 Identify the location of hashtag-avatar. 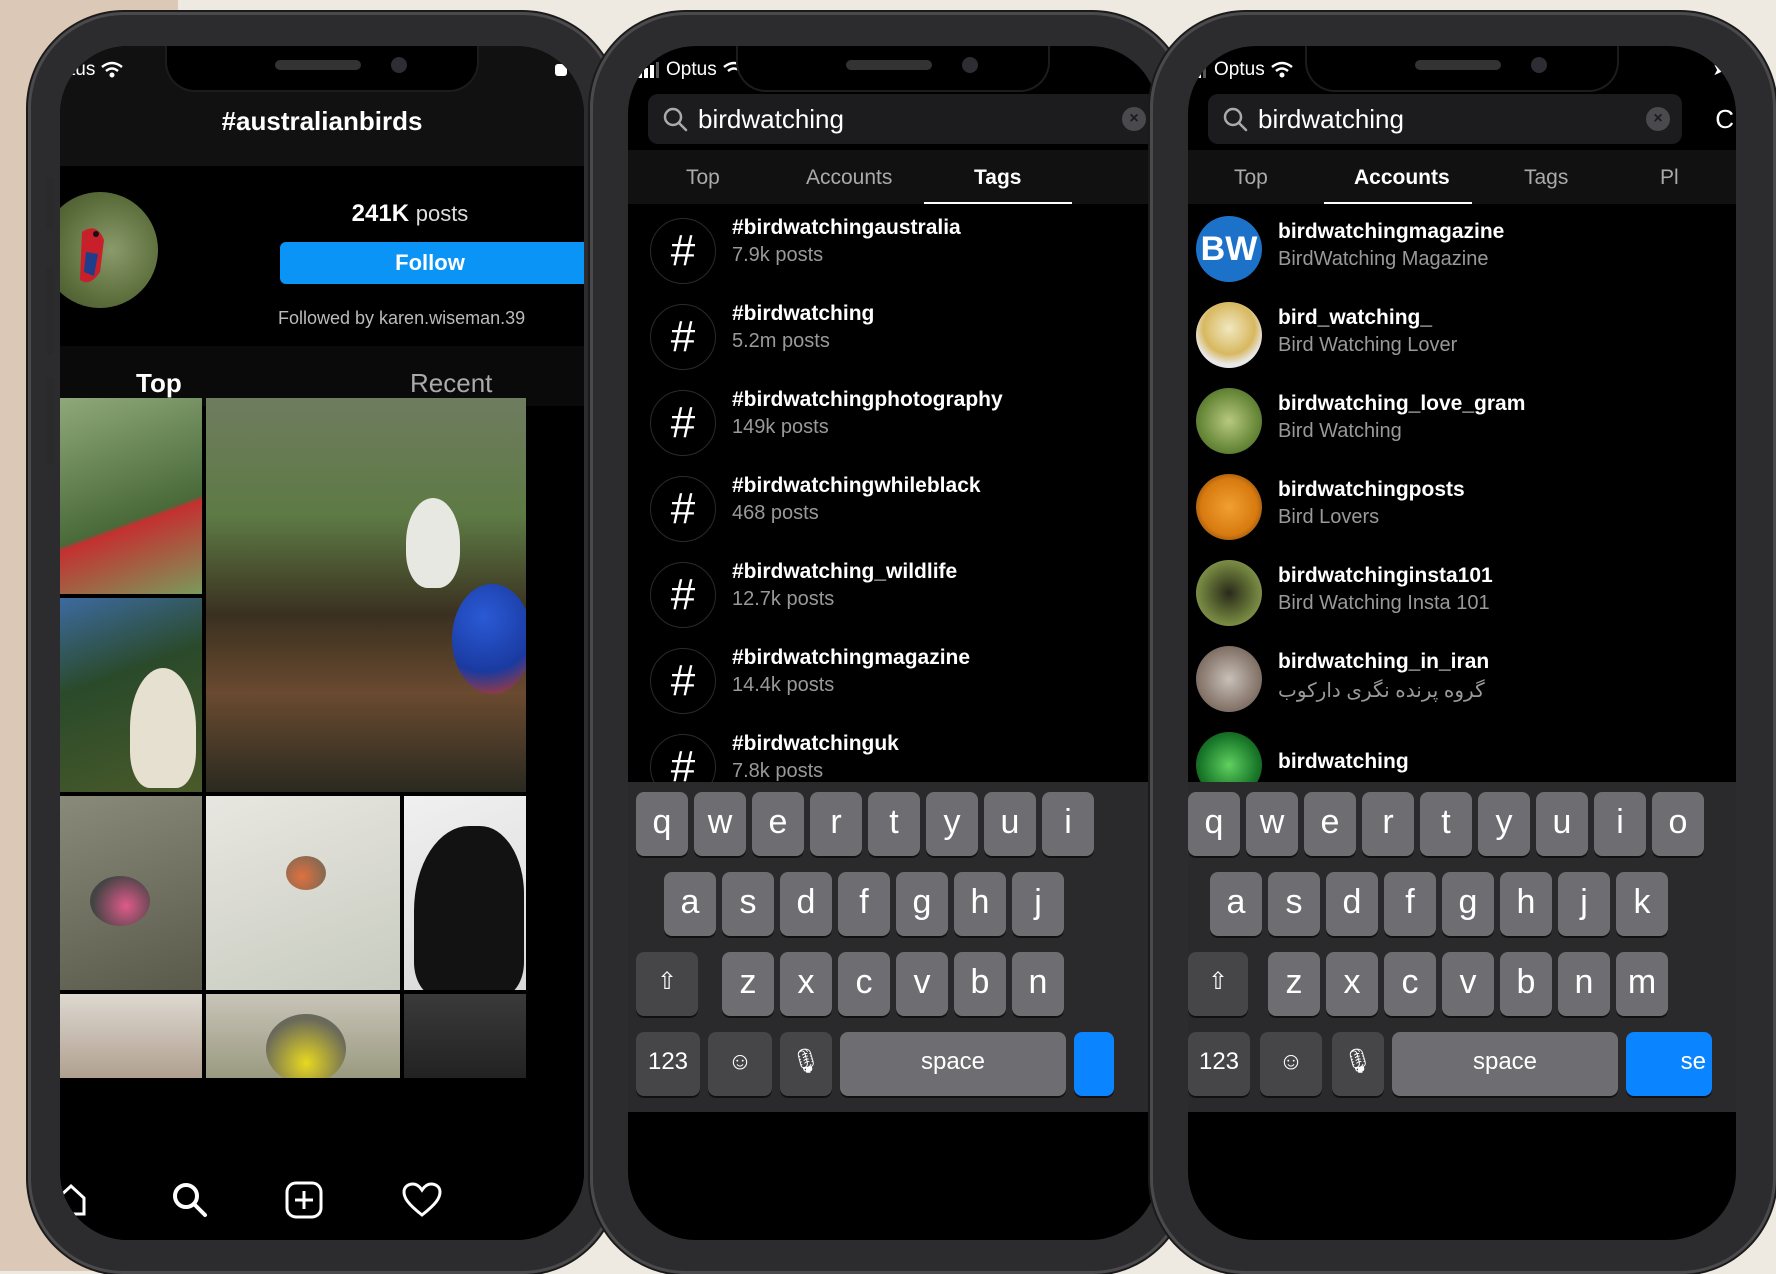
(109, 250).